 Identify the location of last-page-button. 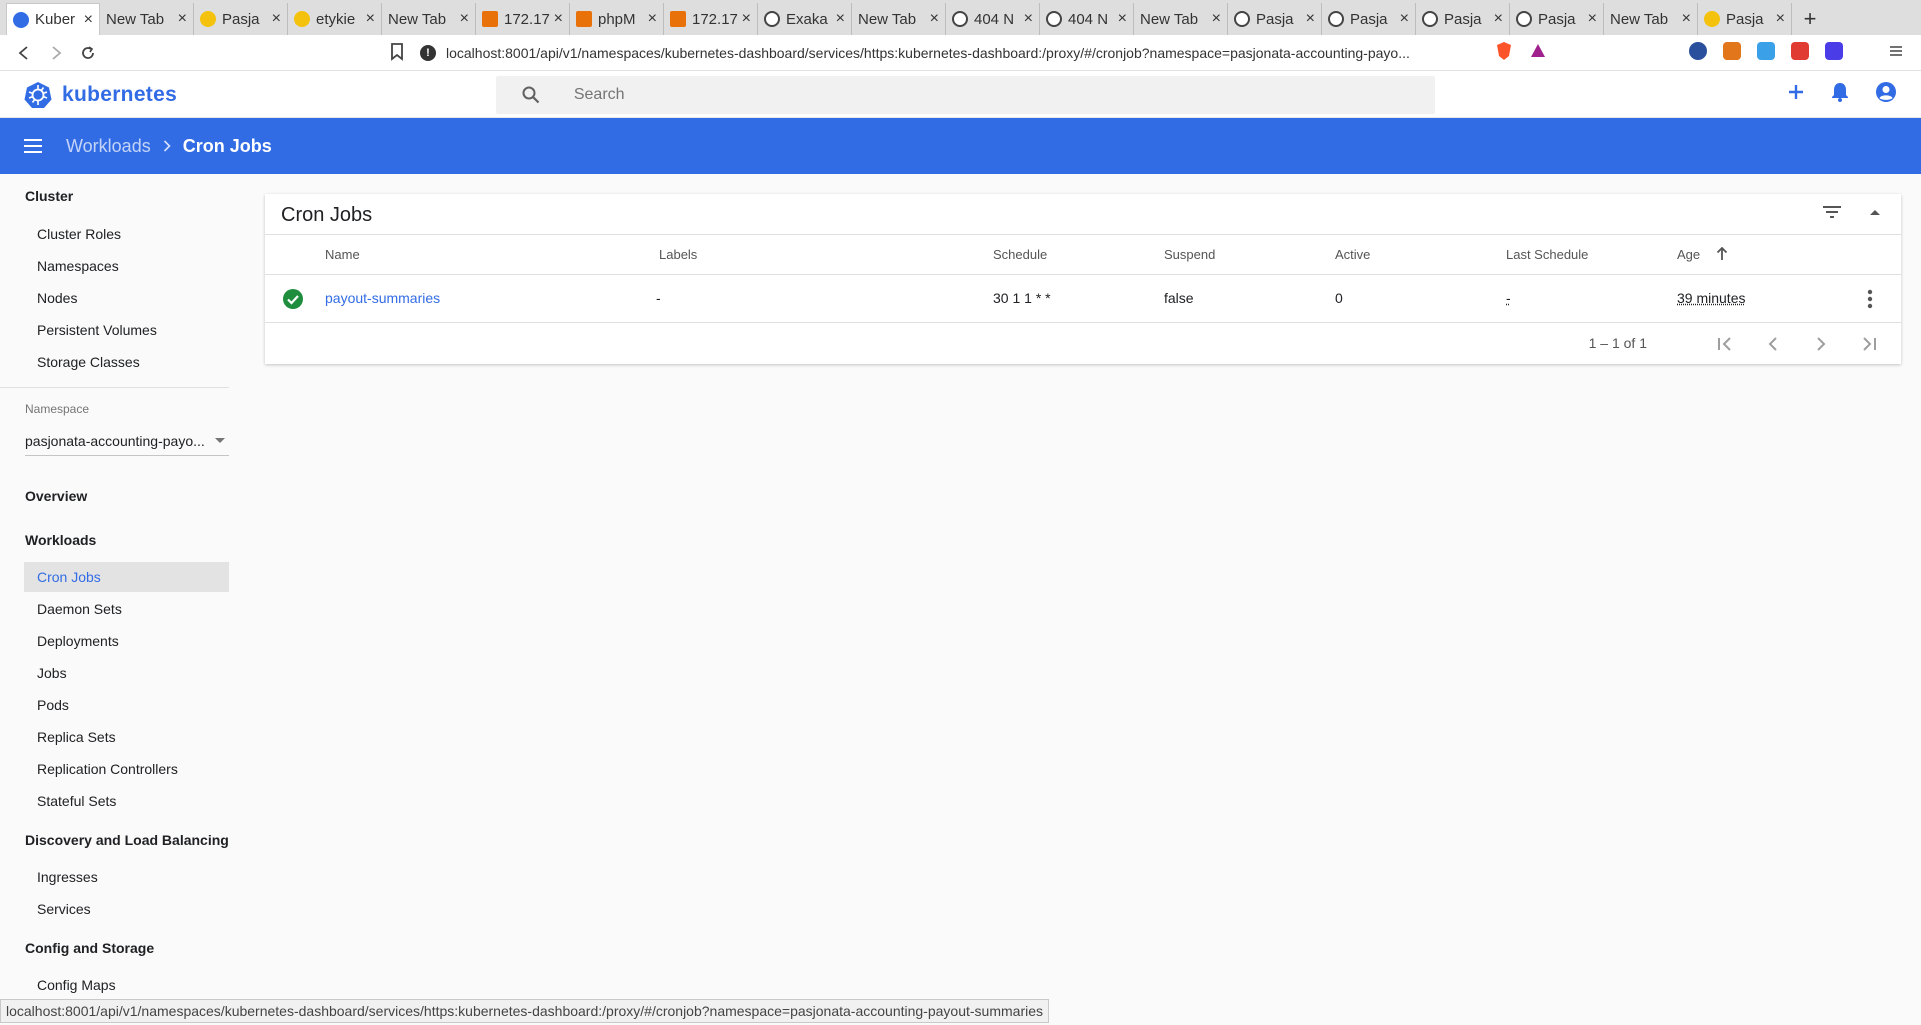
(1869, 344).